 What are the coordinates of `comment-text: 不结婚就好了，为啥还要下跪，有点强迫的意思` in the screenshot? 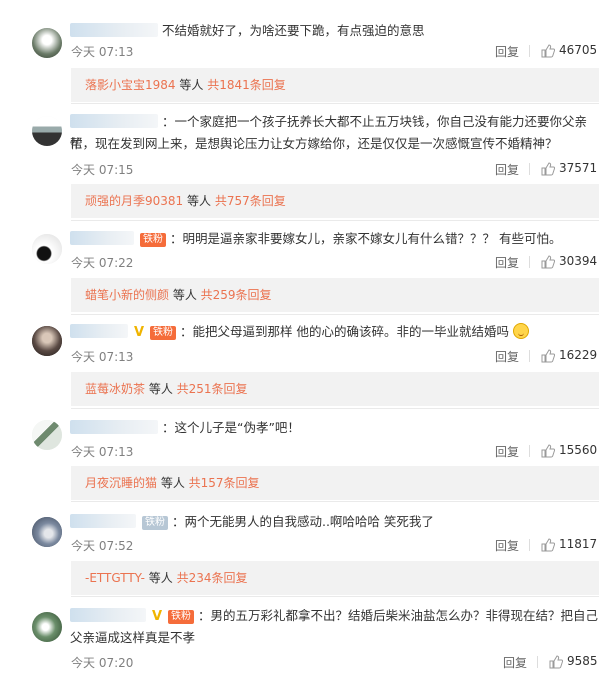 It's located at (293, 30).